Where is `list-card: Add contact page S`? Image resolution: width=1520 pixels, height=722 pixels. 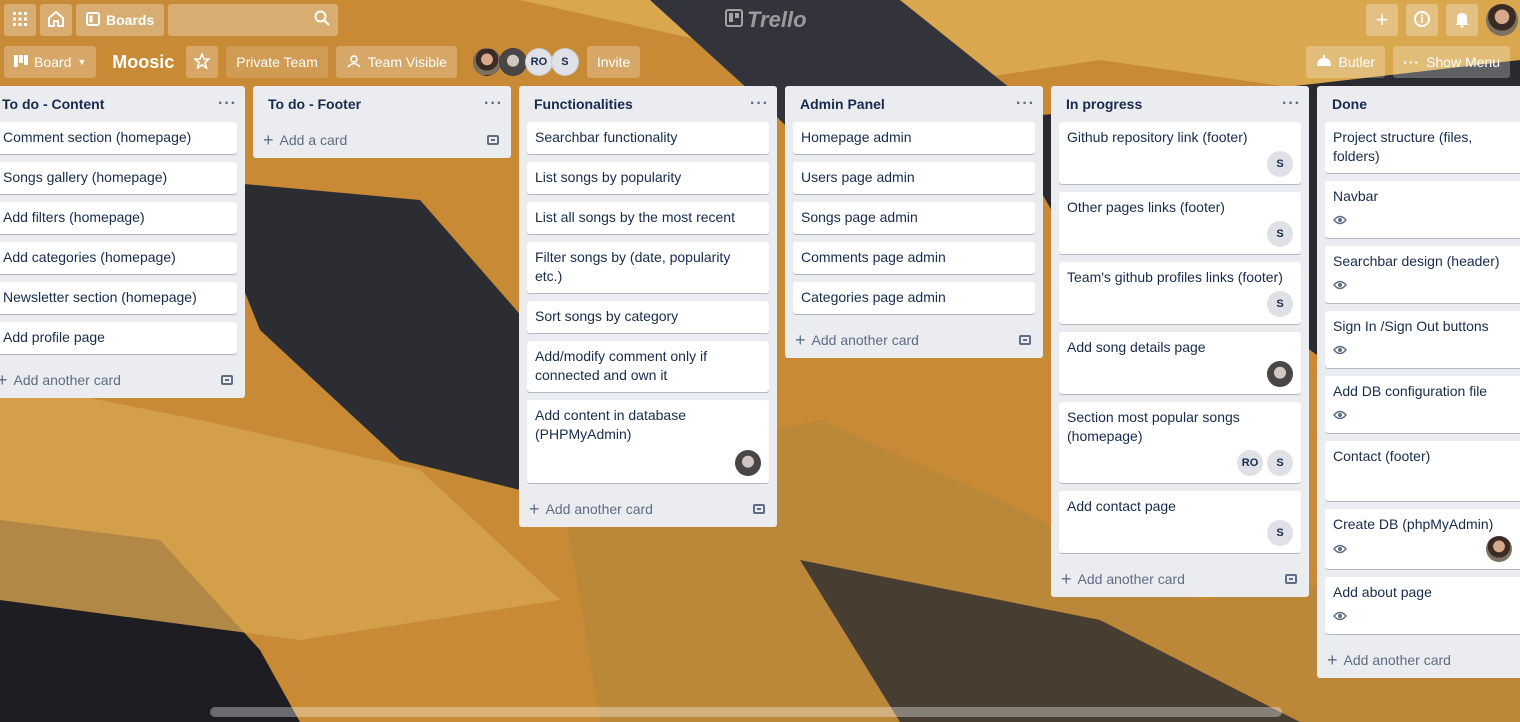 list-card: Add contact page S is located at coordinates (1180, 522).